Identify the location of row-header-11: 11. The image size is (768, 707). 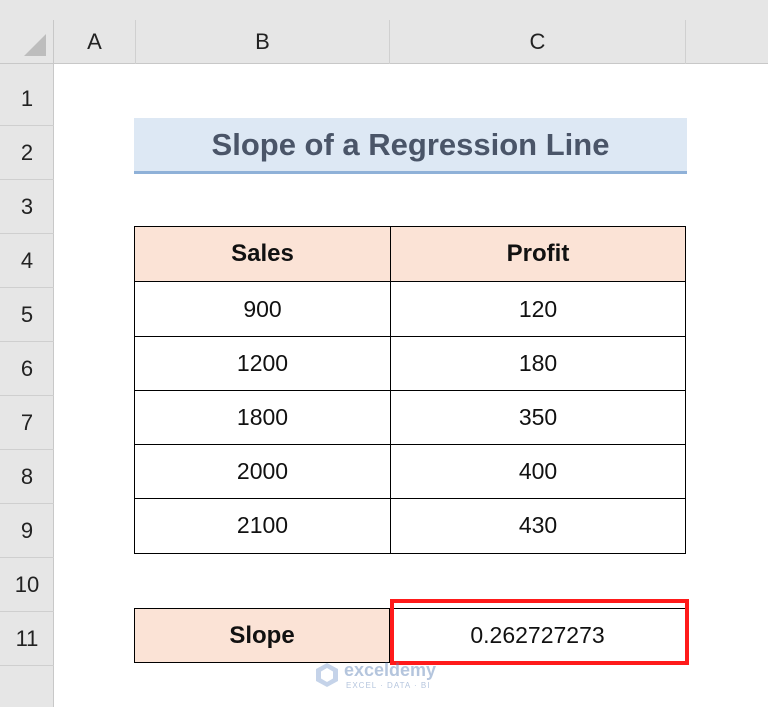
(27, 639).